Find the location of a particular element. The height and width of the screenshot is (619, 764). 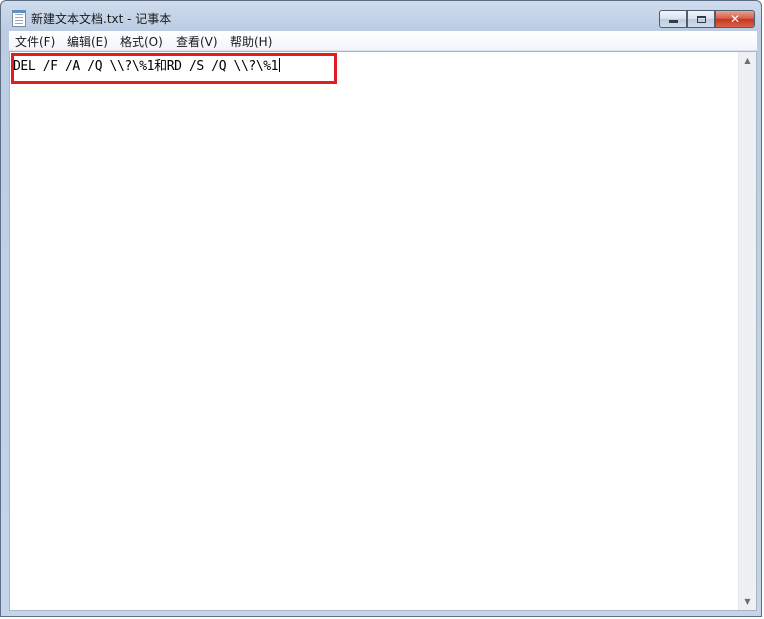

minimize-button is located at coordinates (673, 19).